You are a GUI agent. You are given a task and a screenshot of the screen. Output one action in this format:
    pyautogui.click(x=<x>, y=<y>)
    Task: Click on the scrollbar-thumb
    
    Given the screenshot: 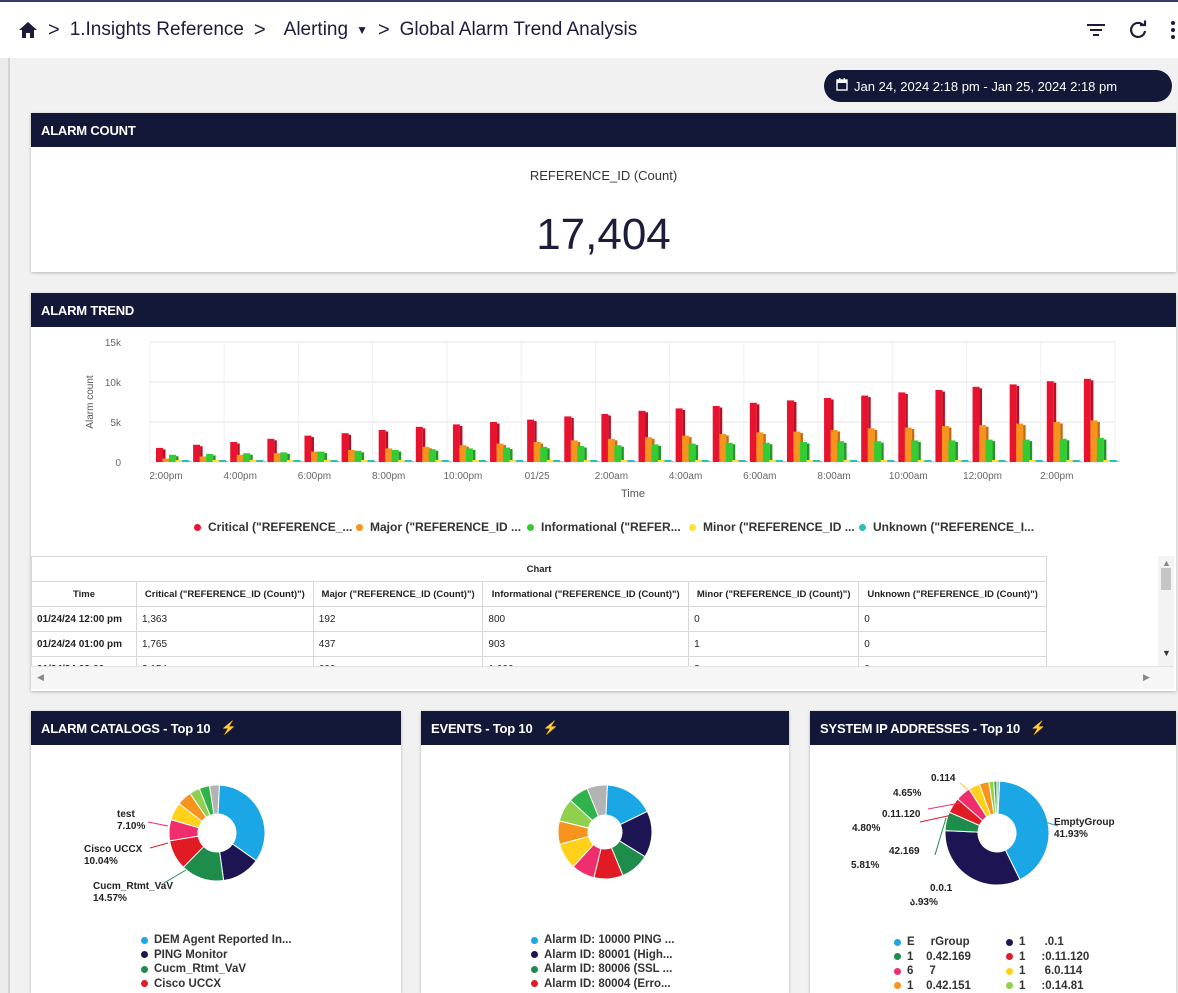 What is the action you would take?
    pyautogui.click(x=1166, y=579)
    